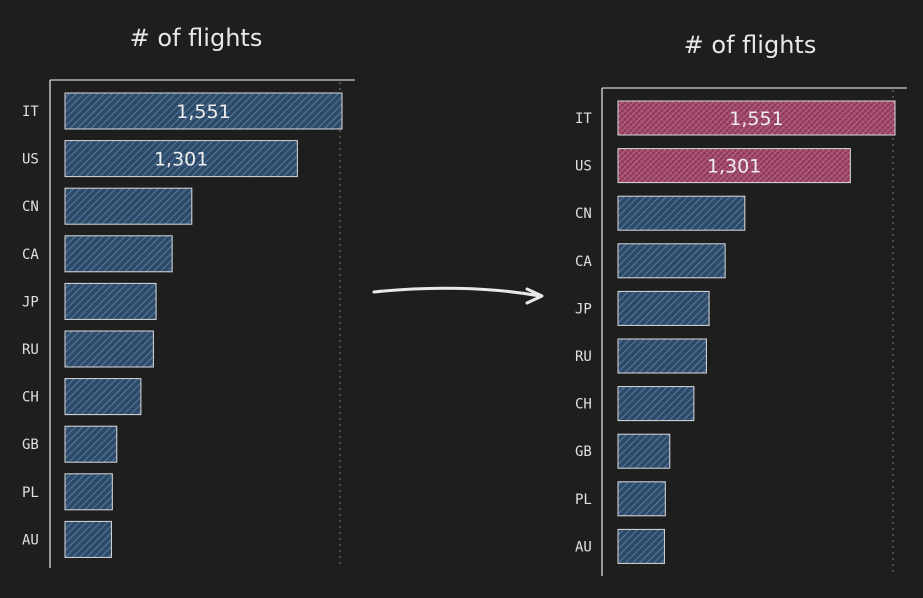 The image size is (923, 598). I want to click on transition-arrow-icon, so click(458, 295).